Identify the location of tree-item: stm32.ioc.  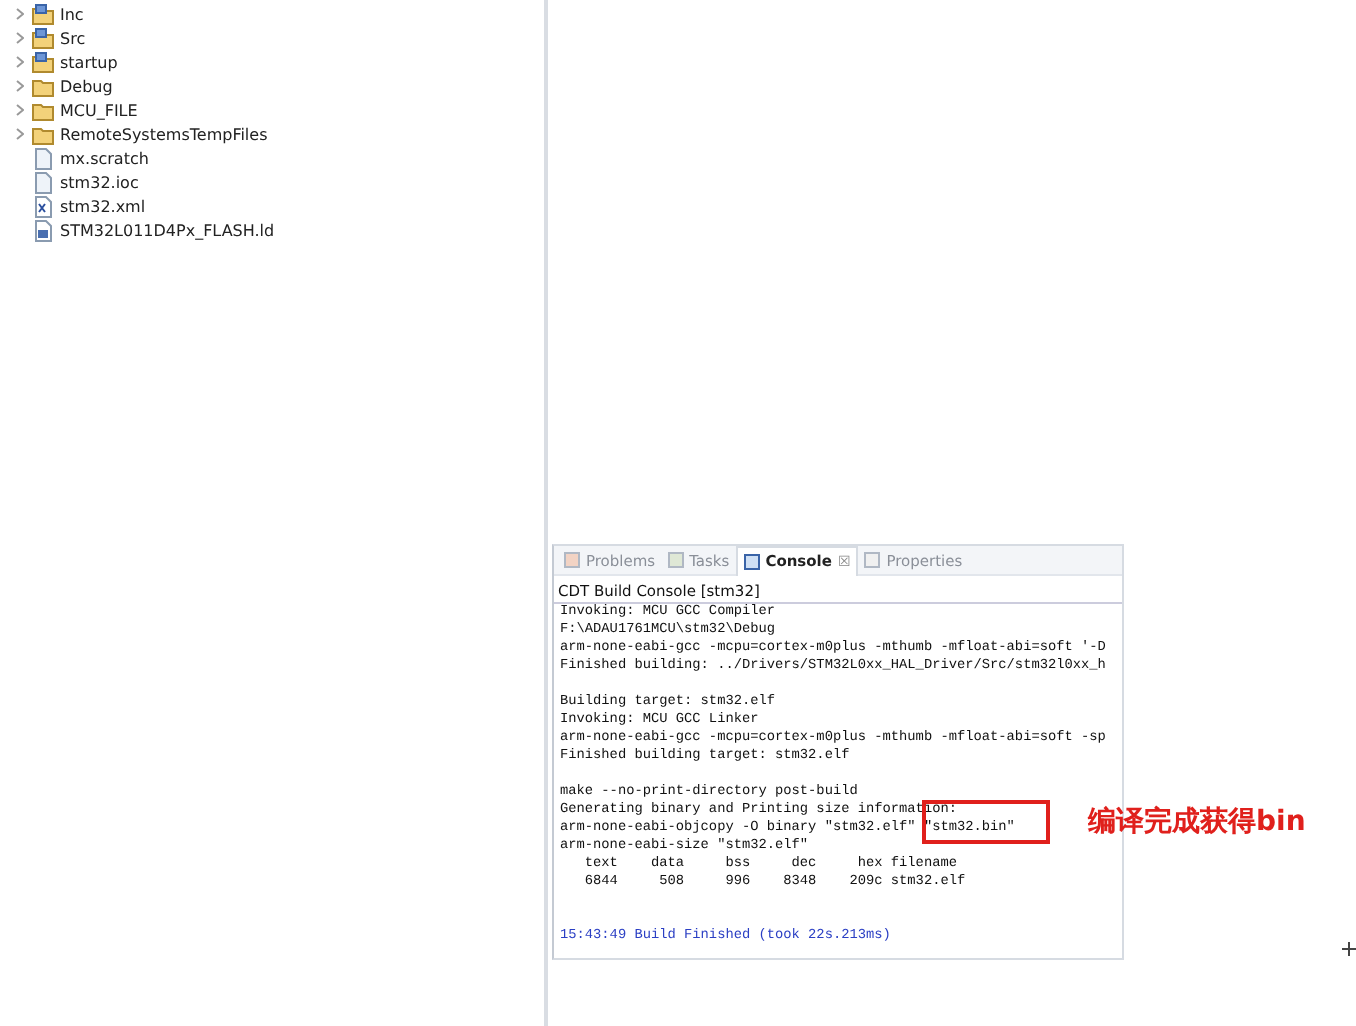
(99, 182).